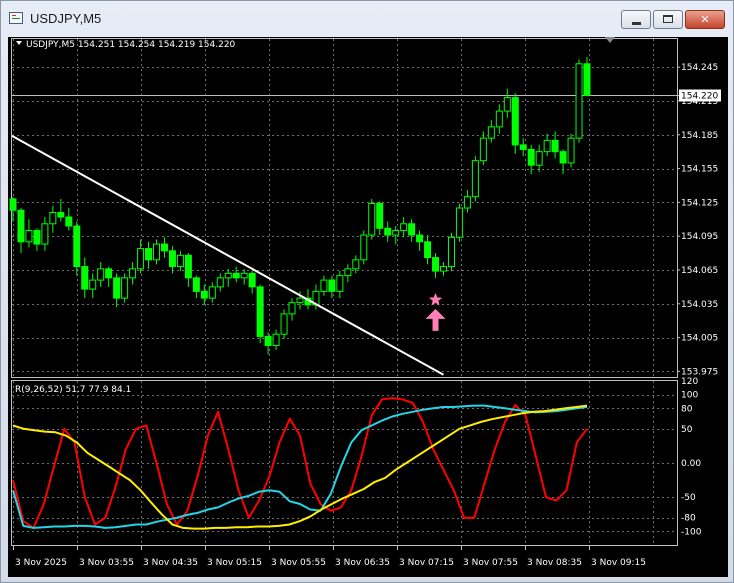 Image resolution: width=734 pixels, height=583 pixels. What do you see at coordinates (699, 136) in the screenshot?
I see `price-label: 154.185` at bounding box center [699, 136].